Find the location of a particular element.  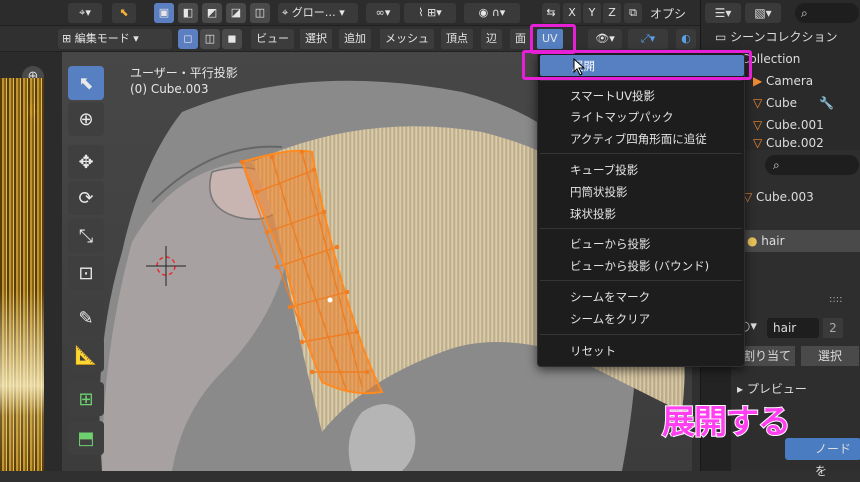

uv-menu-item-cylinder-projection: 円筒状投影 is located at coordinates (599, 192).